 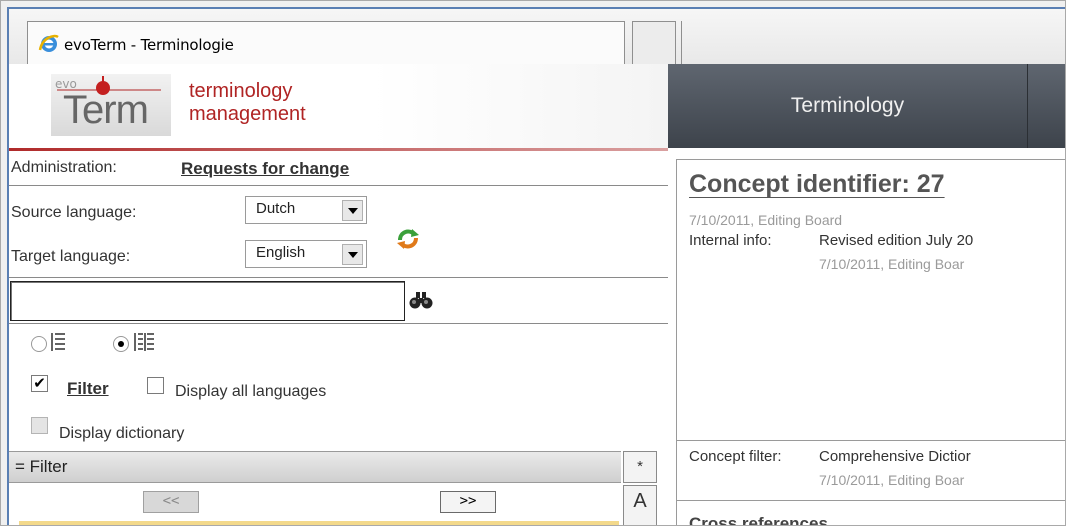 I want to click on concept-created-meta: 7/10/2011, Editing Board, so click(x=766, y=220).